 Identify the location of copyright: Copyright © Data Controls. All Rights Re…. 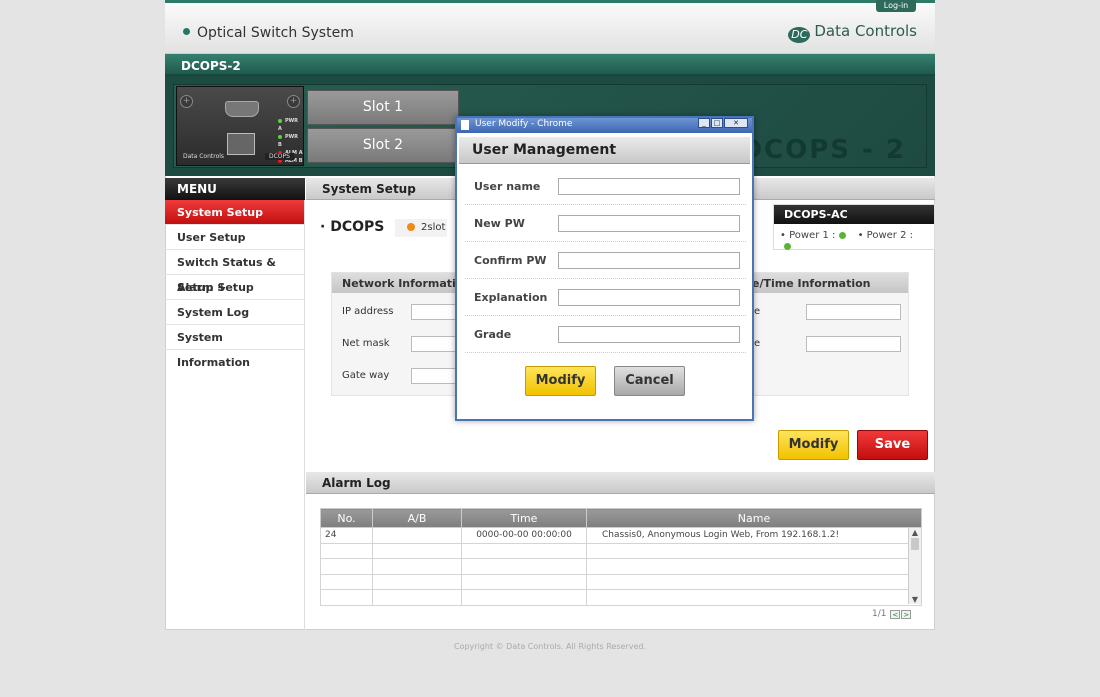
(549, 646).